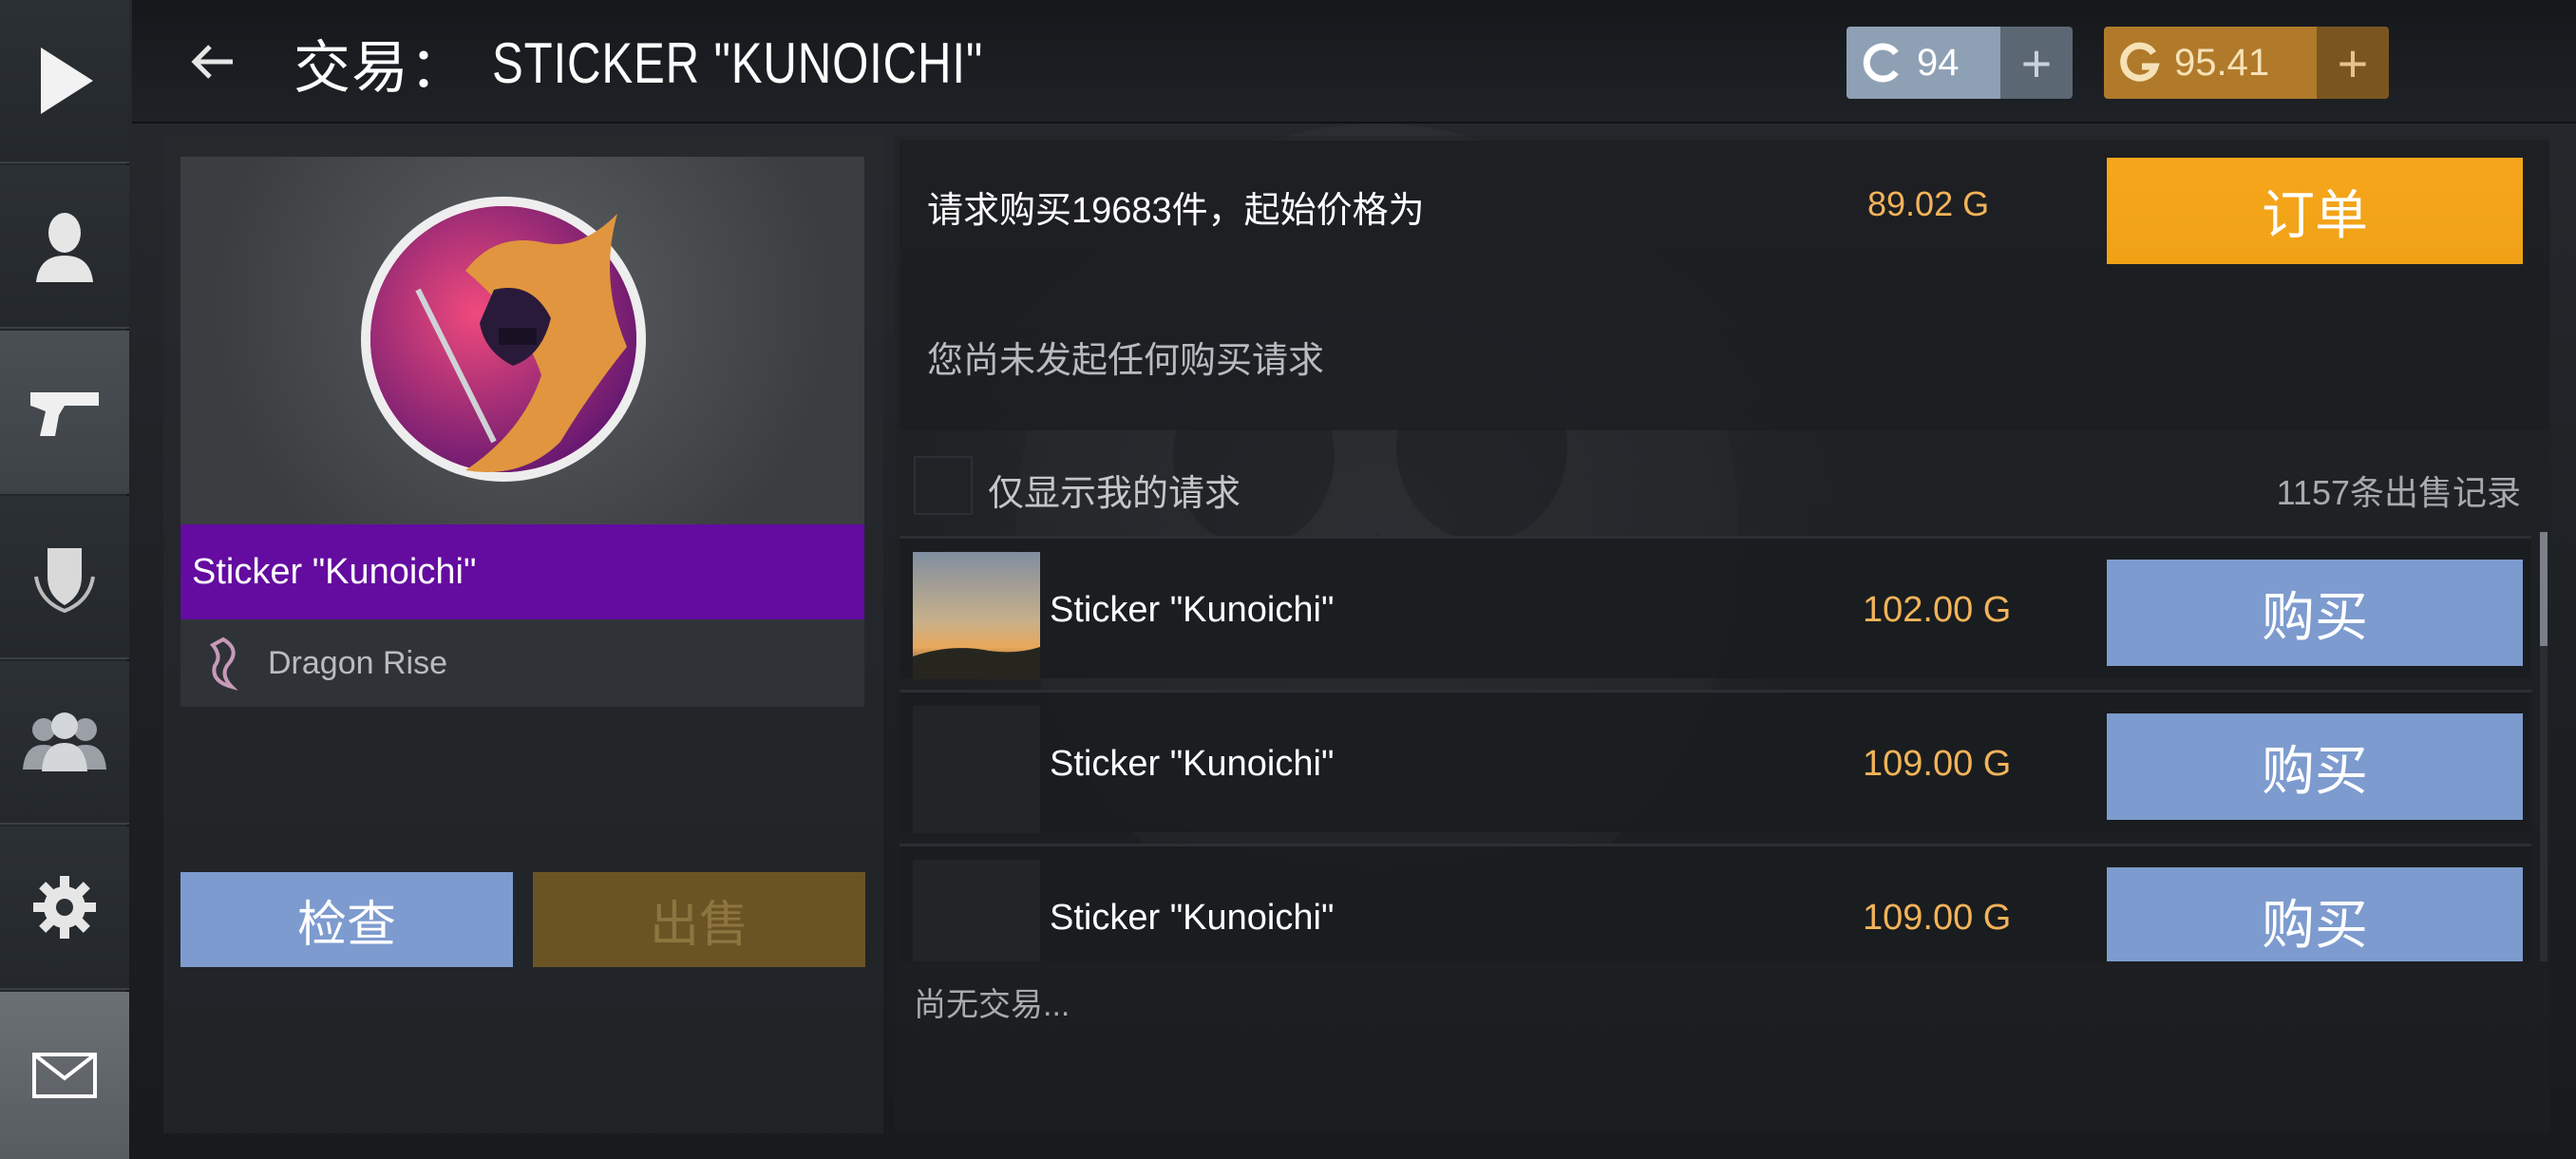  I want to click on pistol-icon, so click(64, 414).